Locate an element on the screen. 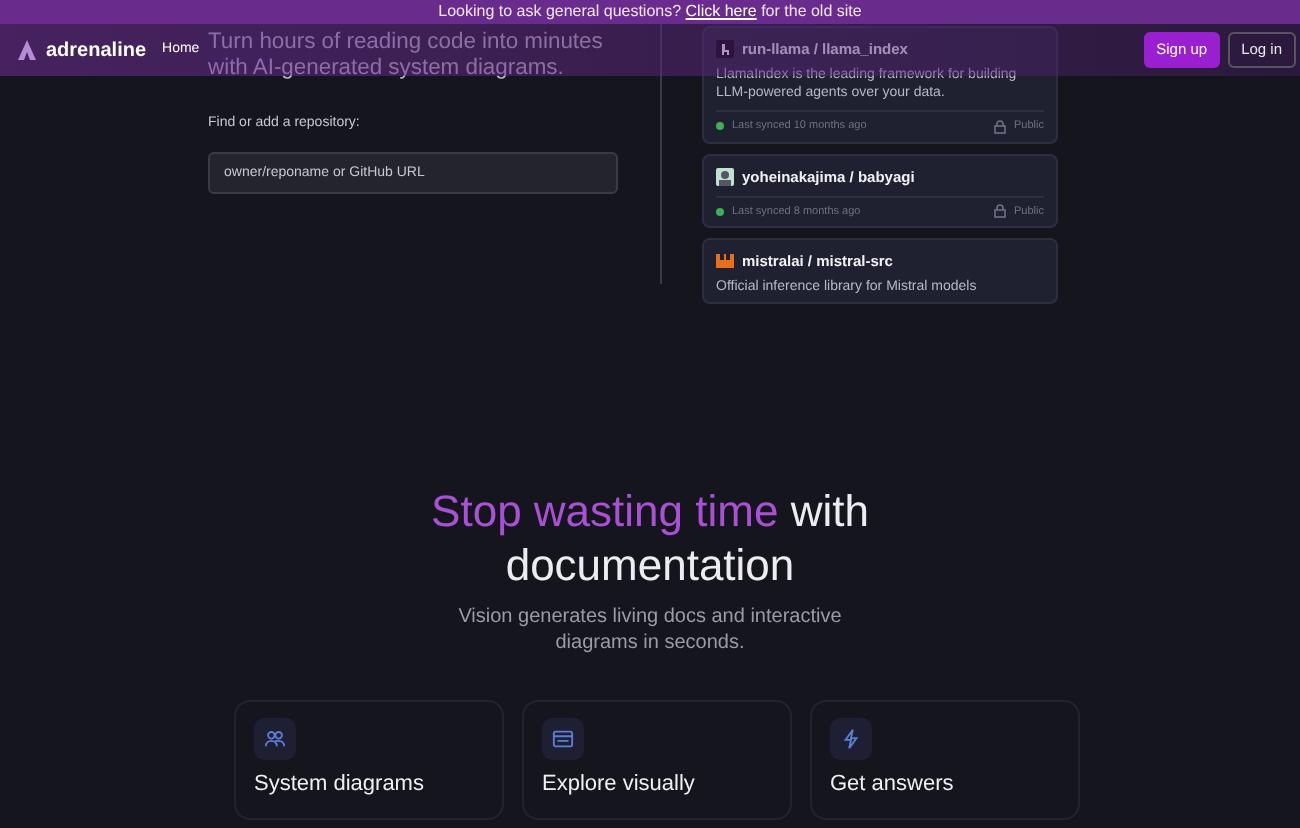  llama-avatar-icon is located at coordinates (725, 49).